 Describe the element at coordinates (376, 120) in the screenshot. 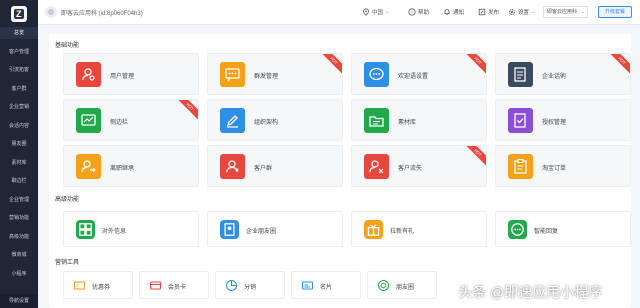

I see `folder-icon` at that location.